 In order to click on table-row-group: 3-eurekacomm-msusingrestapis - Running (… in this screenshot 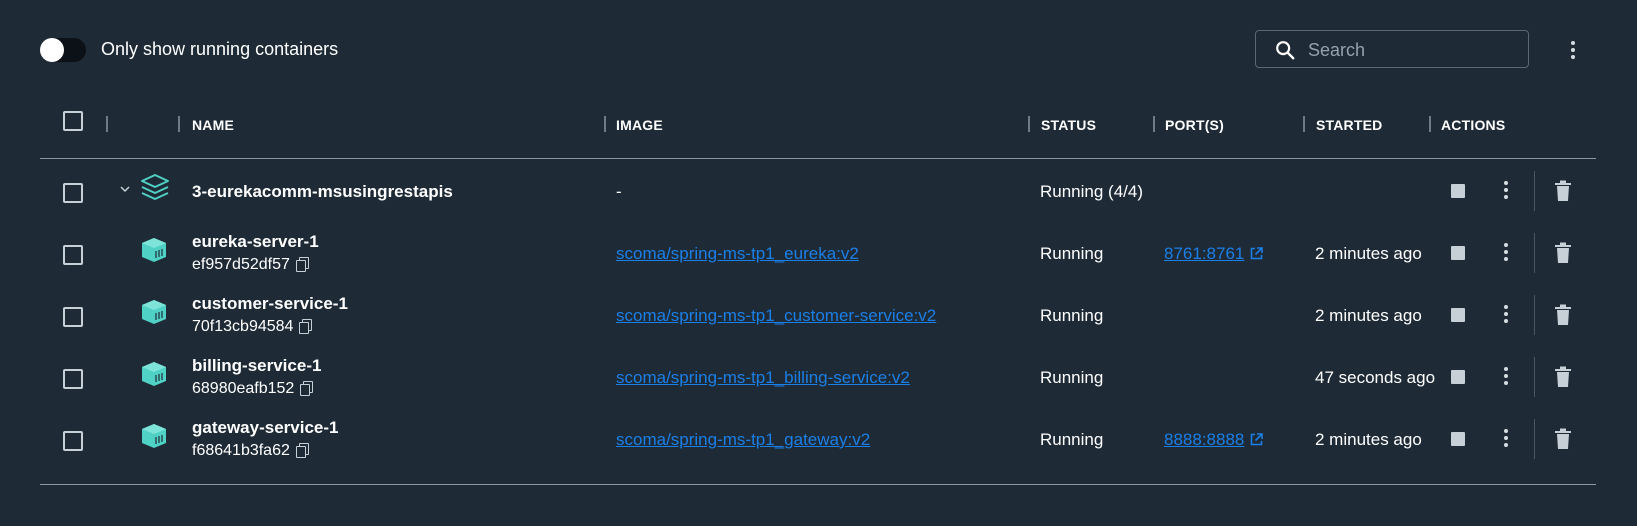, I will do `click(818, 192)`.